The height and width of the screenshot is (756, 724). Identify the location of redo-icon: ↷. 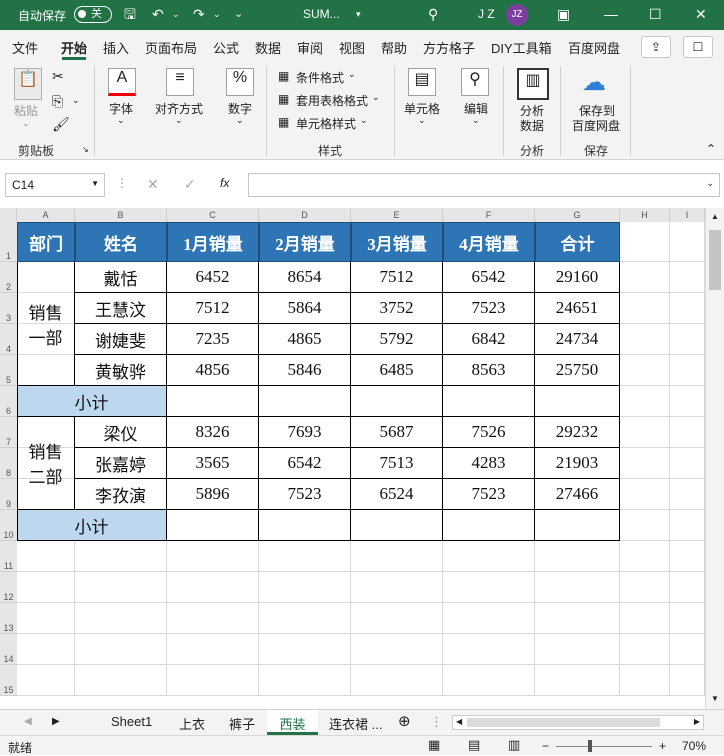
(199, 14).